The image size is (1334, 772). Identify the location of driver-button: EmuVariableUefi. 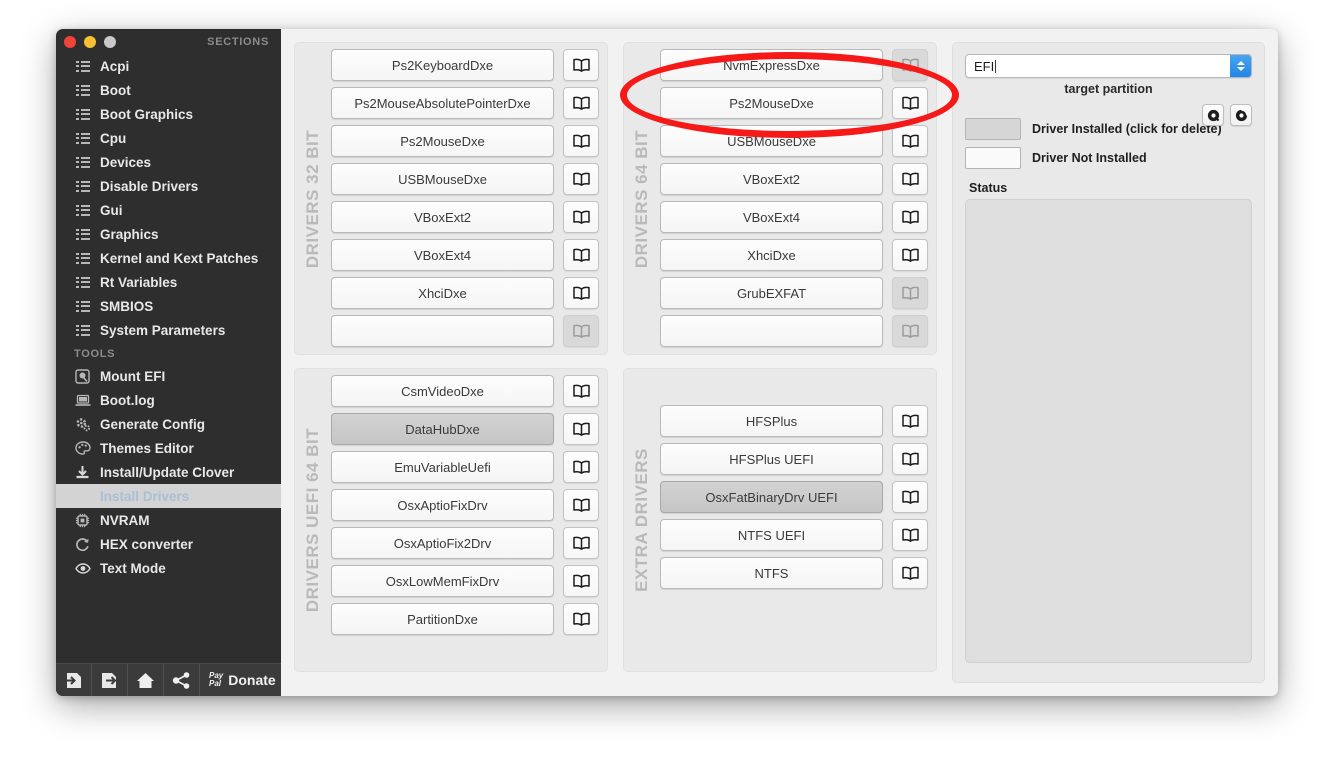
(442, 467).